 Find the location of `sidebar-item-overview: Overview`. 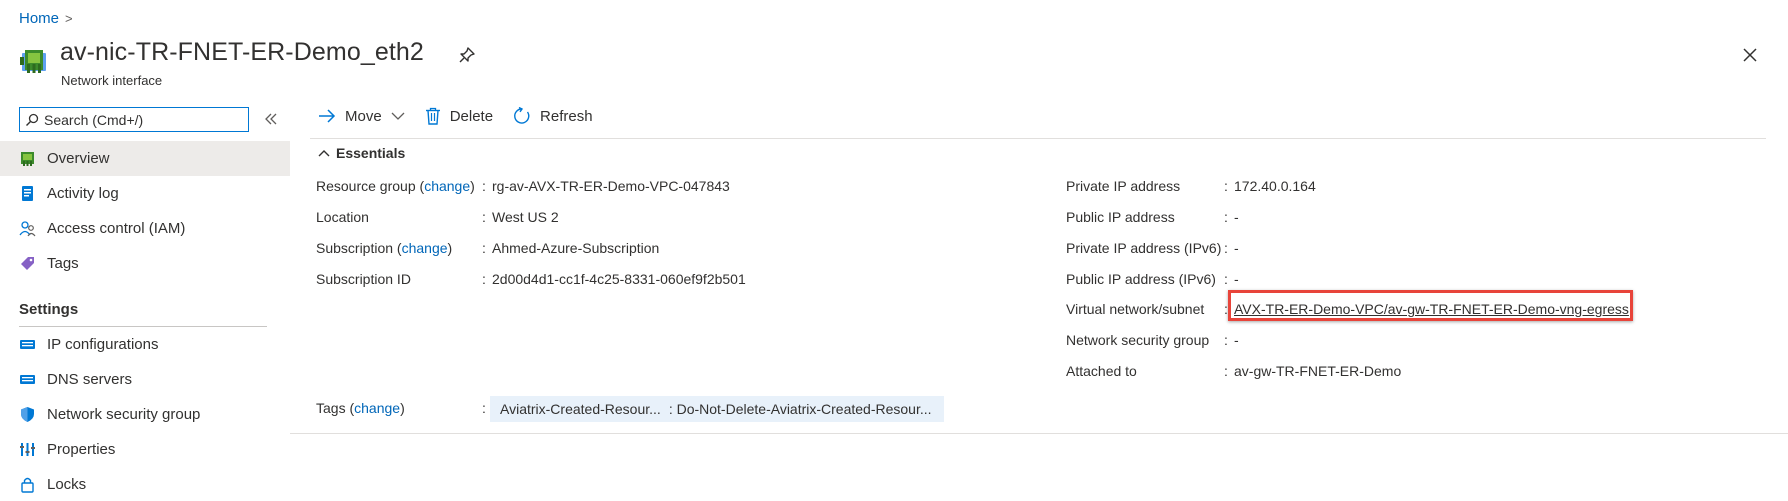

sidebar-item-overview: Overview is located at coordinates (145, 158).